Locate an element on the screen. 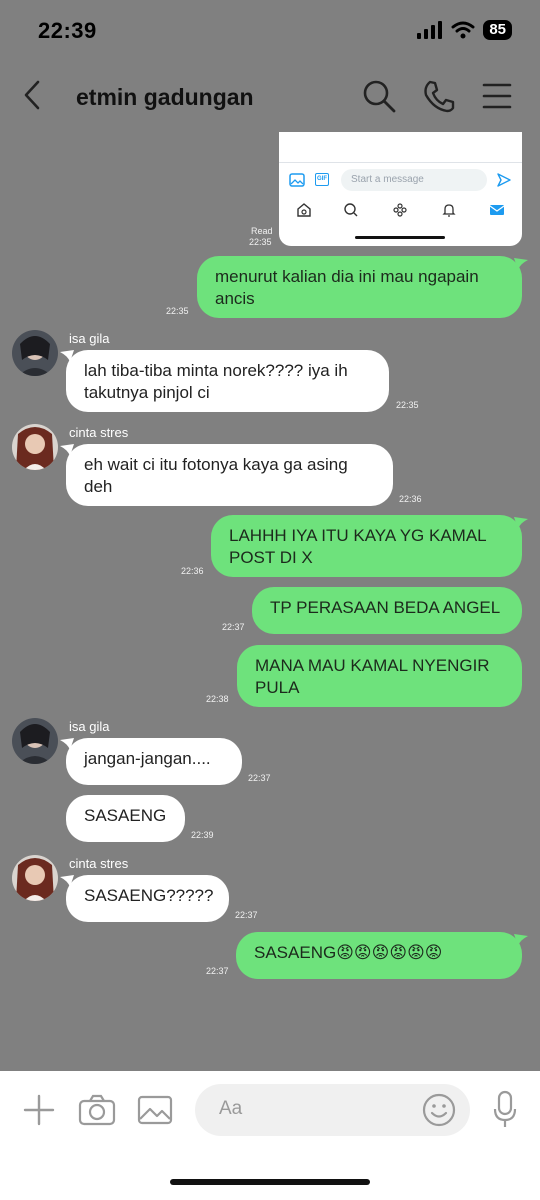 The height and width of the screenshot is (1200, 540). phone-icon is located at coordinates (439, 96).